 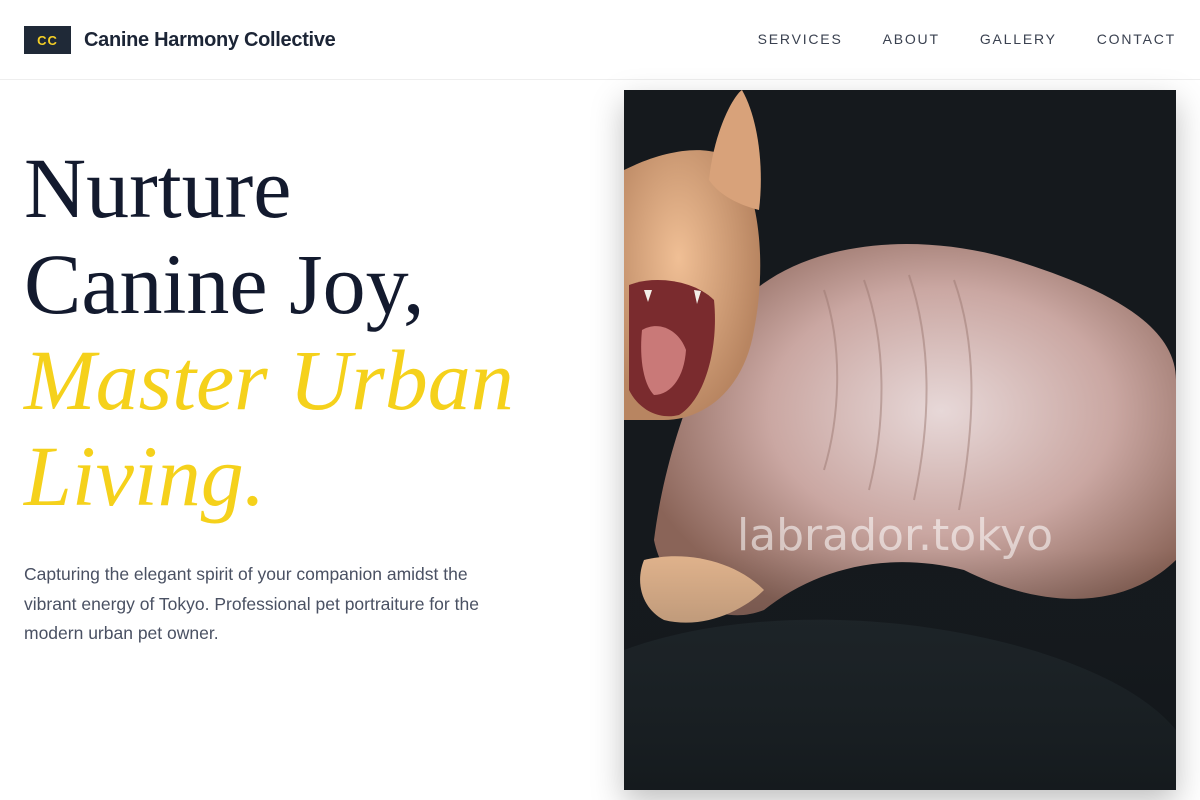 What do you see at coordinates (1018, 39) in the screenshot?
I see `nav-gallery-link: GALLERY` at bounding box center [1018, 39].